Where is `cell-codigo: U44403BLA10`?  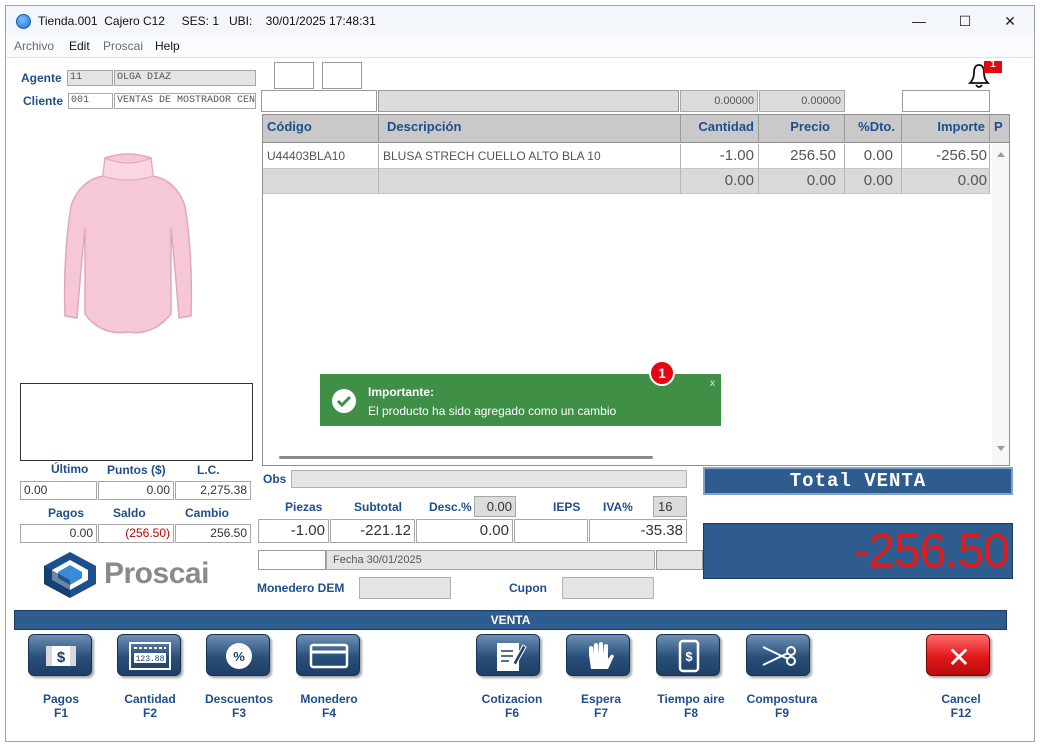
cell-codigo: U44403BLA10 is located at coordinates (321, 156).